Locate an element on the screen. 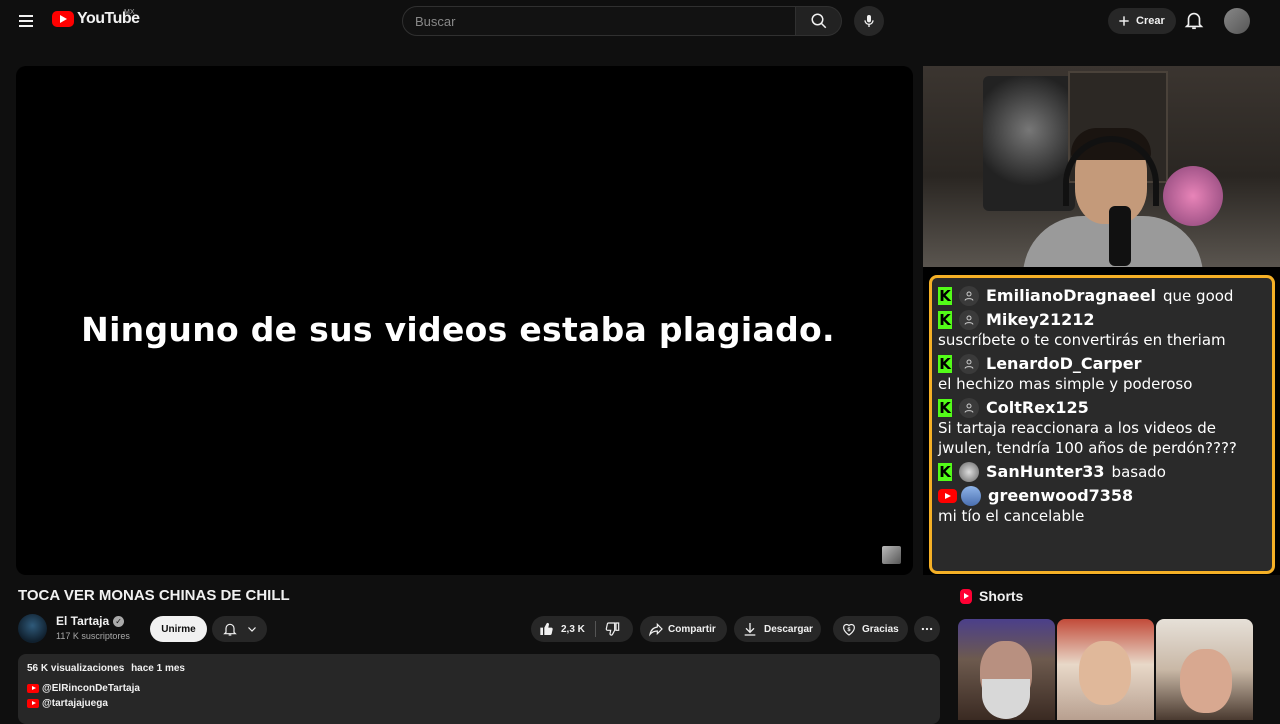 This screenshot has width=1280, height=724. chat-message: K SanHunter33 basado is located at coordinates (1102, 472).